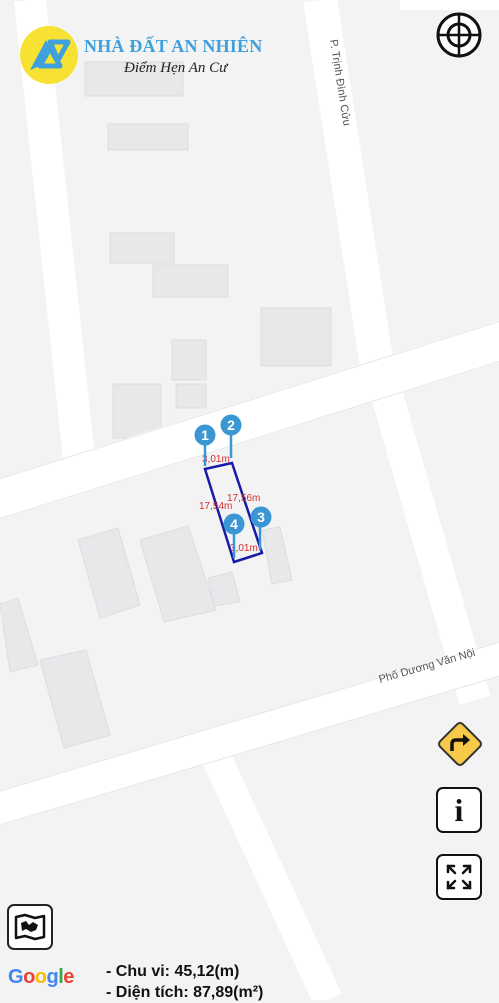 This screenshot has width=499, height=1003. Describe the element at coordinates (205, 435) in the screenshot. I see `marker-1-number: 1` at that location.